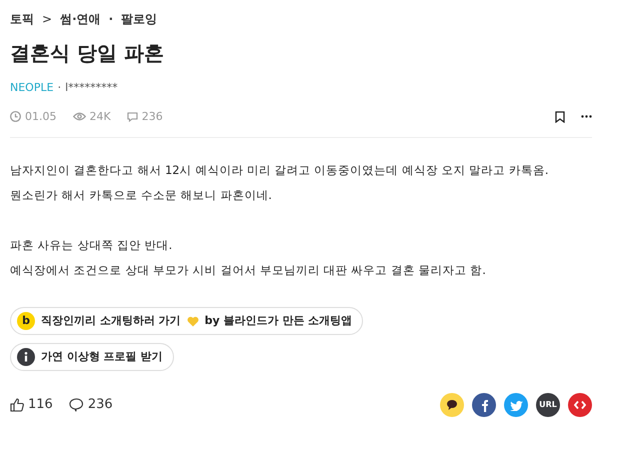 This screenshot has width=640, height=449. What do you see at coordinates (141, 195) in the screenshot?
I see `body-text: 뭔소린가 해서 카톡으로 수소문 해보니 파혼이네.` at bounding box center [141, 195].